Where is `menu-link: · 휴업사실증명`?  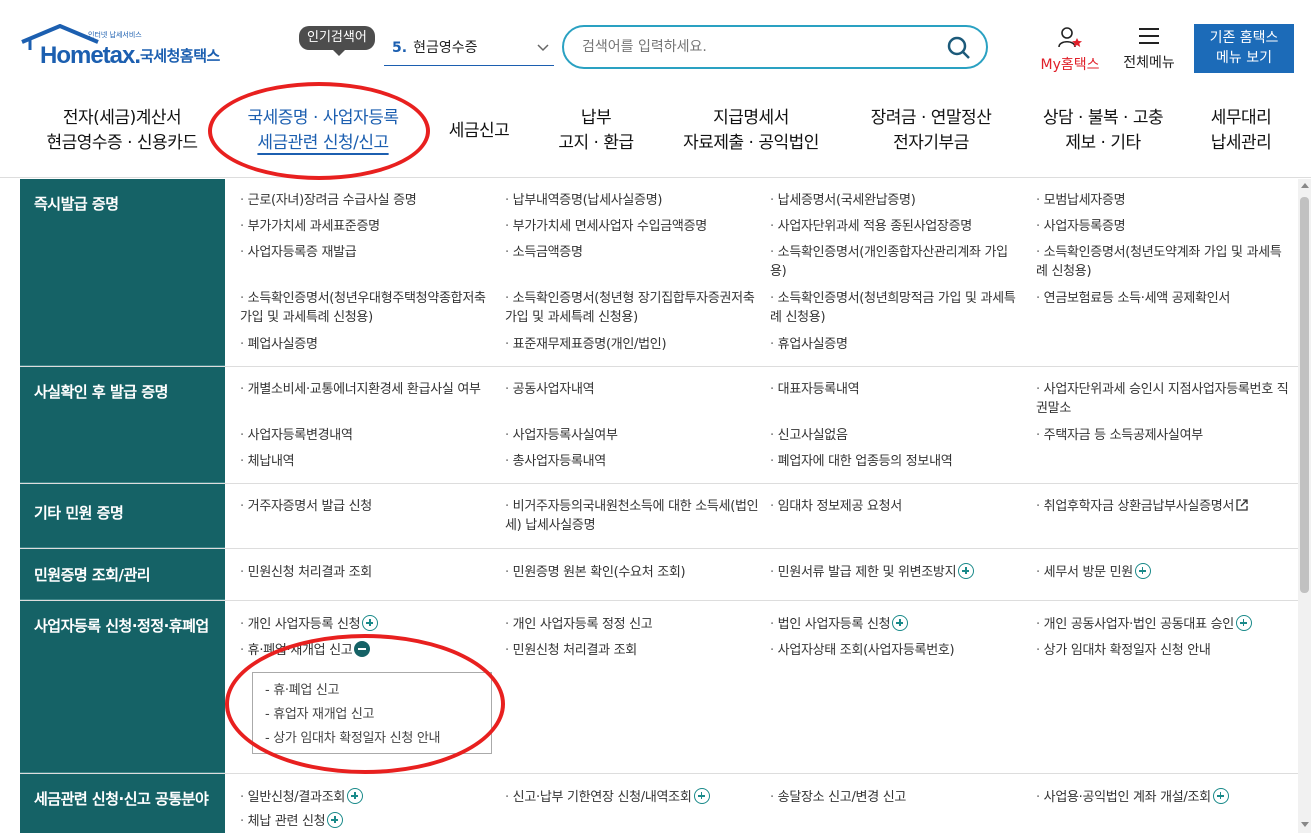
menu-link: · 휴업사실증명 is located at coordinates (897, 344).